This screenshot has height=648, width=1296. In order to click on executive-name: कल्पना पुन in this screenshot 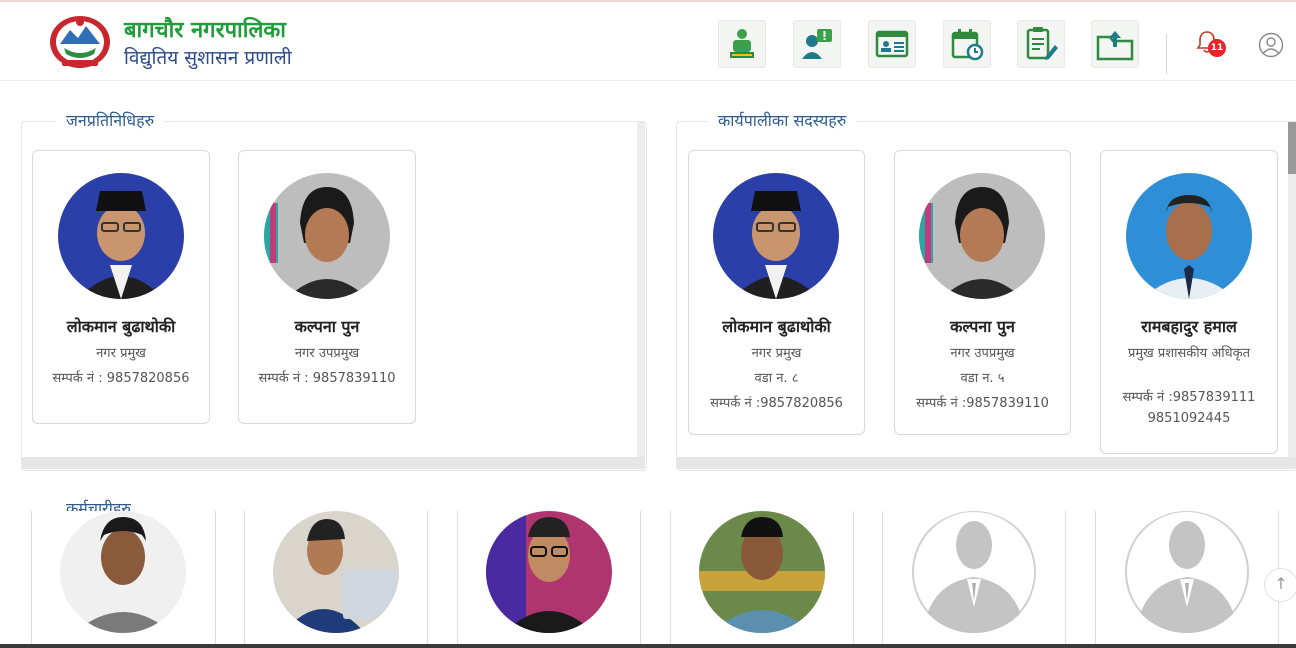, I will do `click(982, 326)`.